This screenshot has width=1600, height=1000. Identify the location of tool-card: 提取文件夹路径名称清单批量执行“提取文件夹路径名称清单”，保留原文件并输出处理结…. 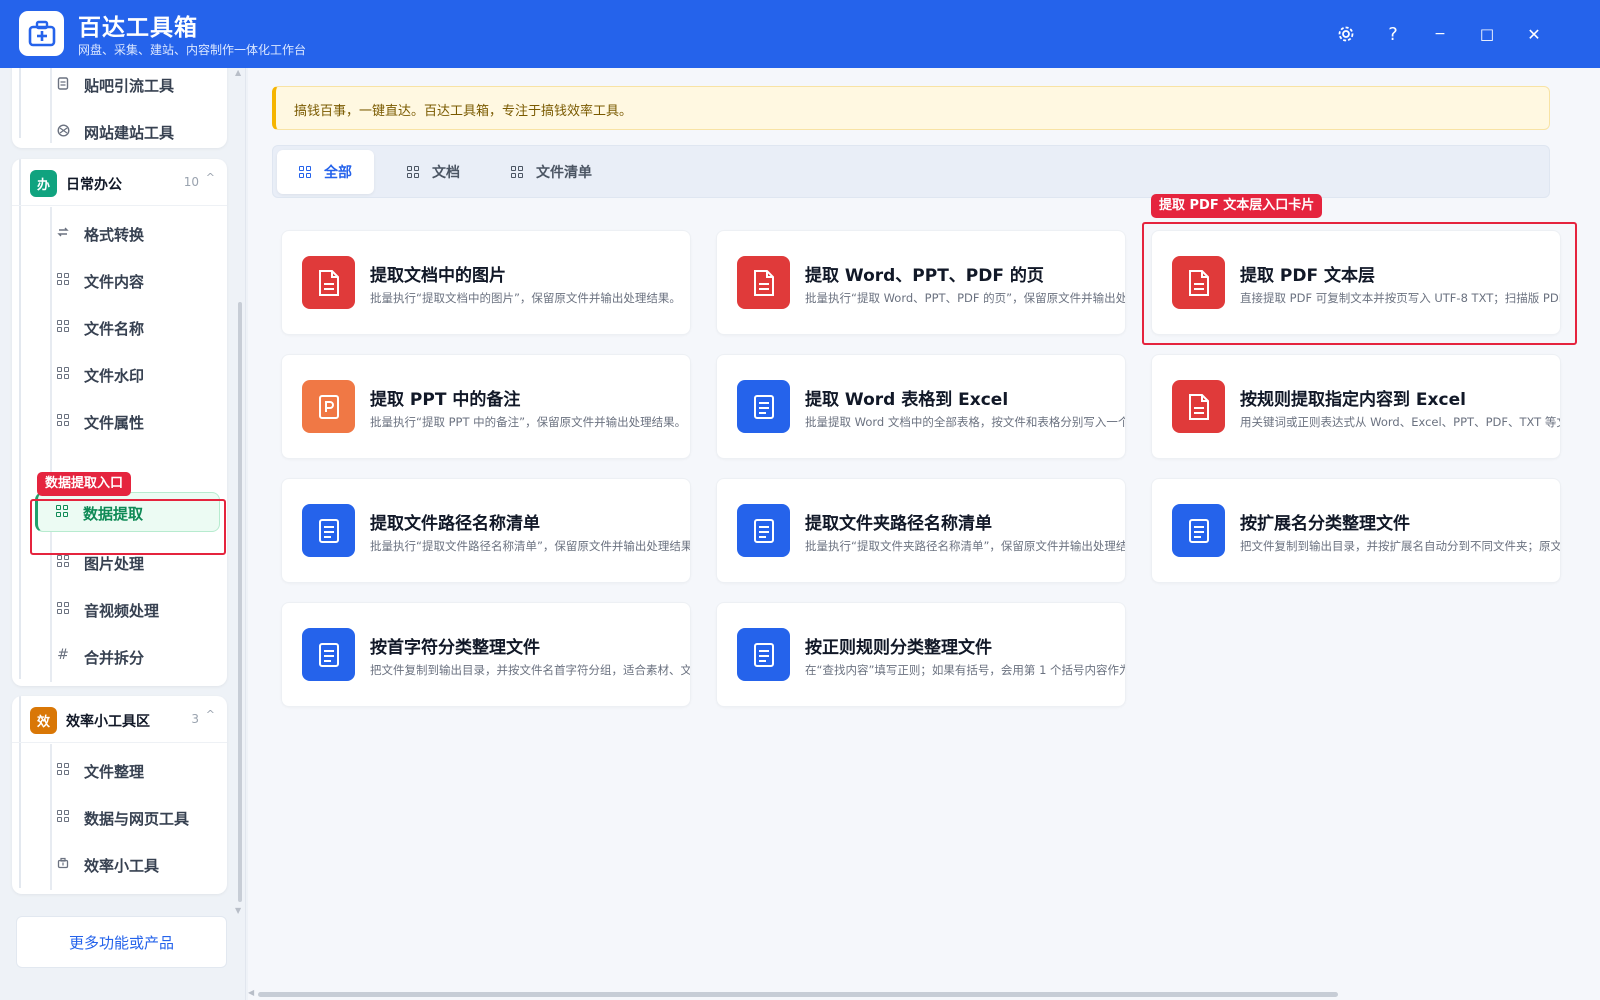
(921, 530).